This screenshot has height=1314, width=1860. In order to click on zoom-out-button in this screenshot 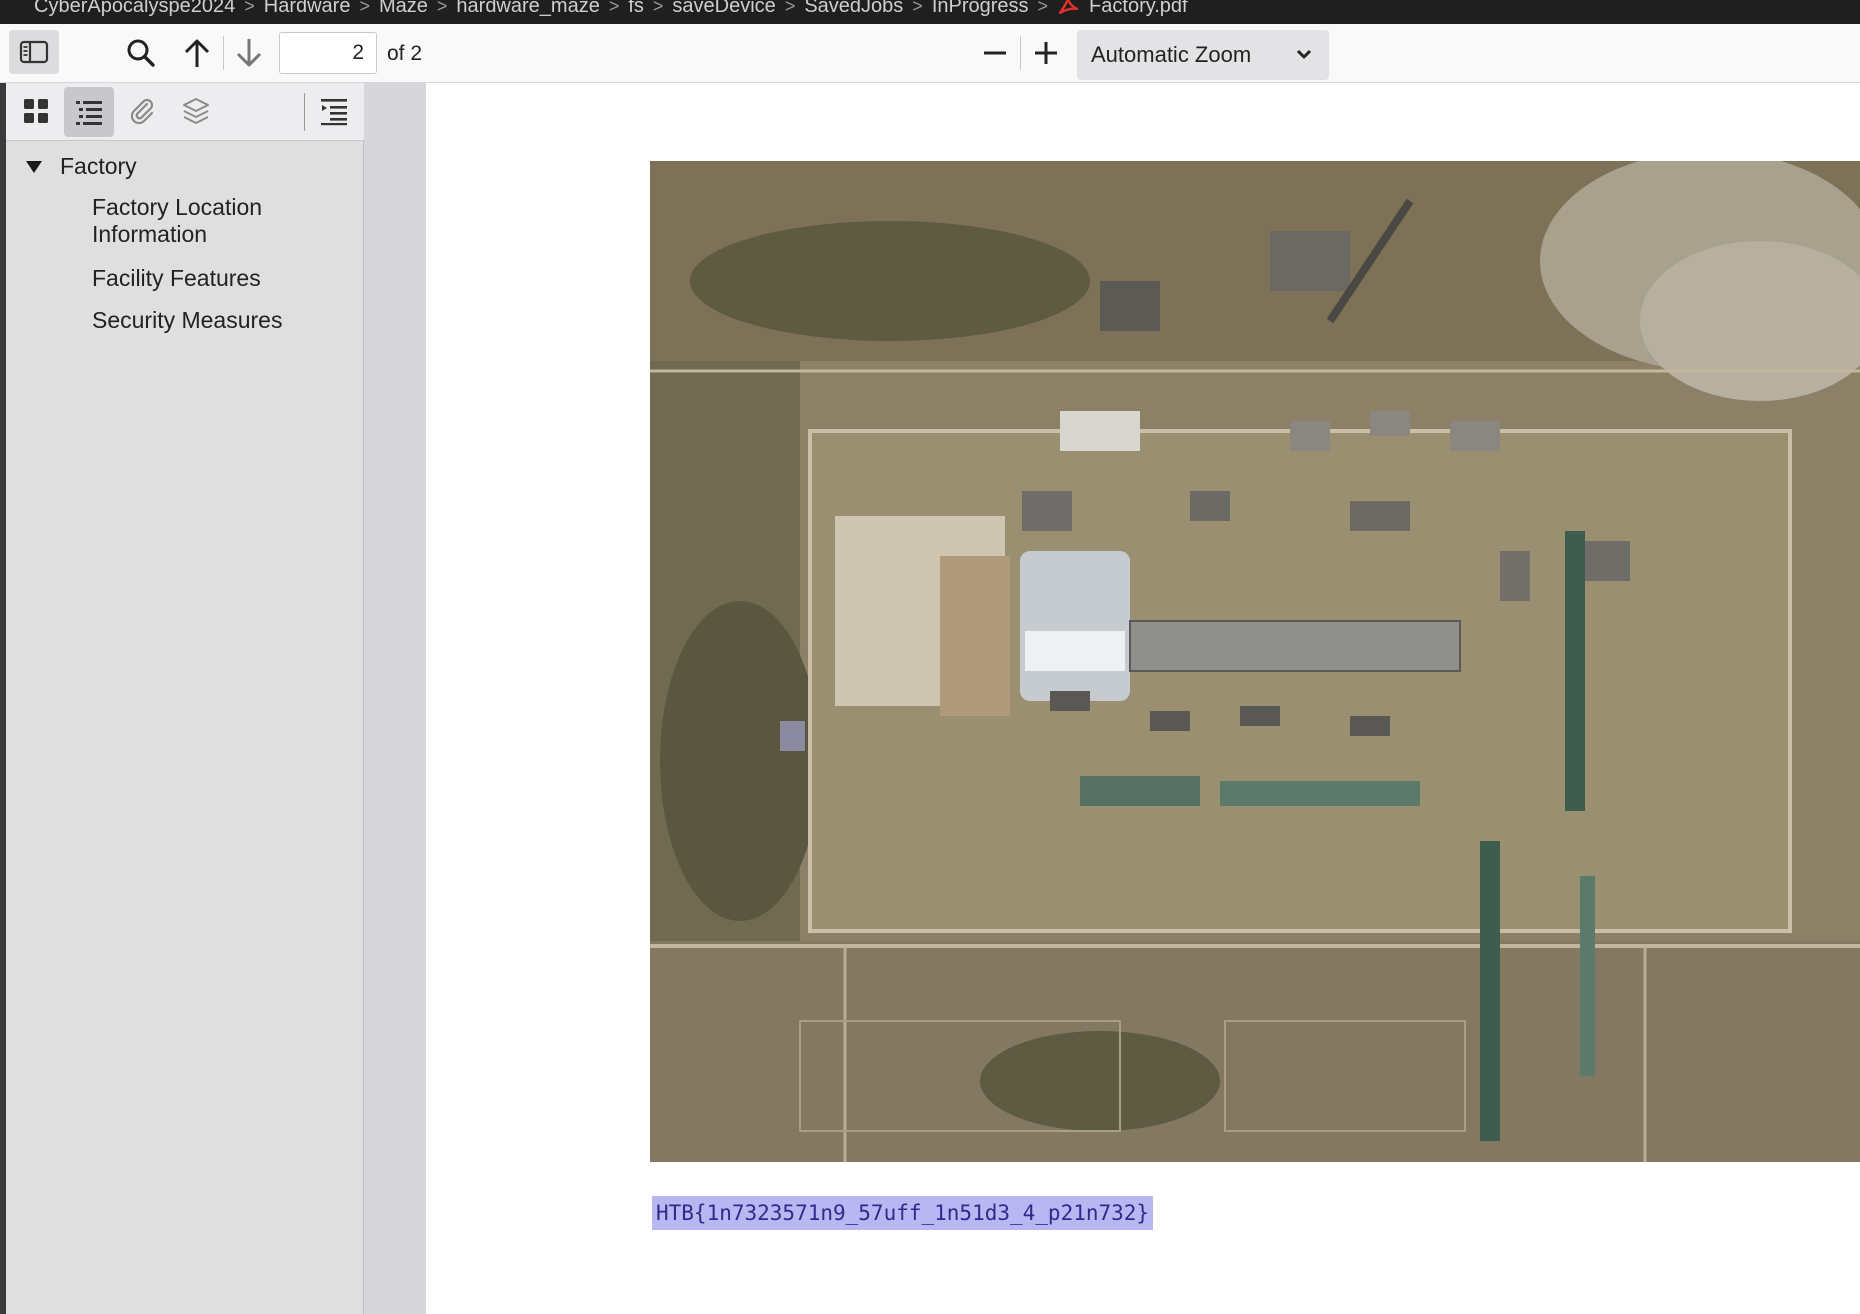, I will do `click(995, 53)`.